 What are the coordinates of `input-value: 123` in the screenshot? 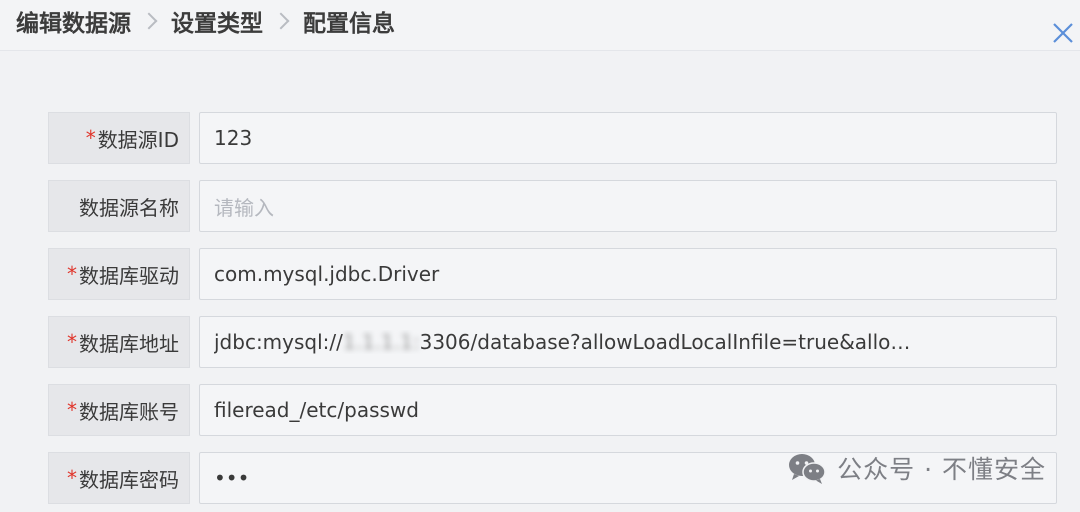 It's located at (233, 138).